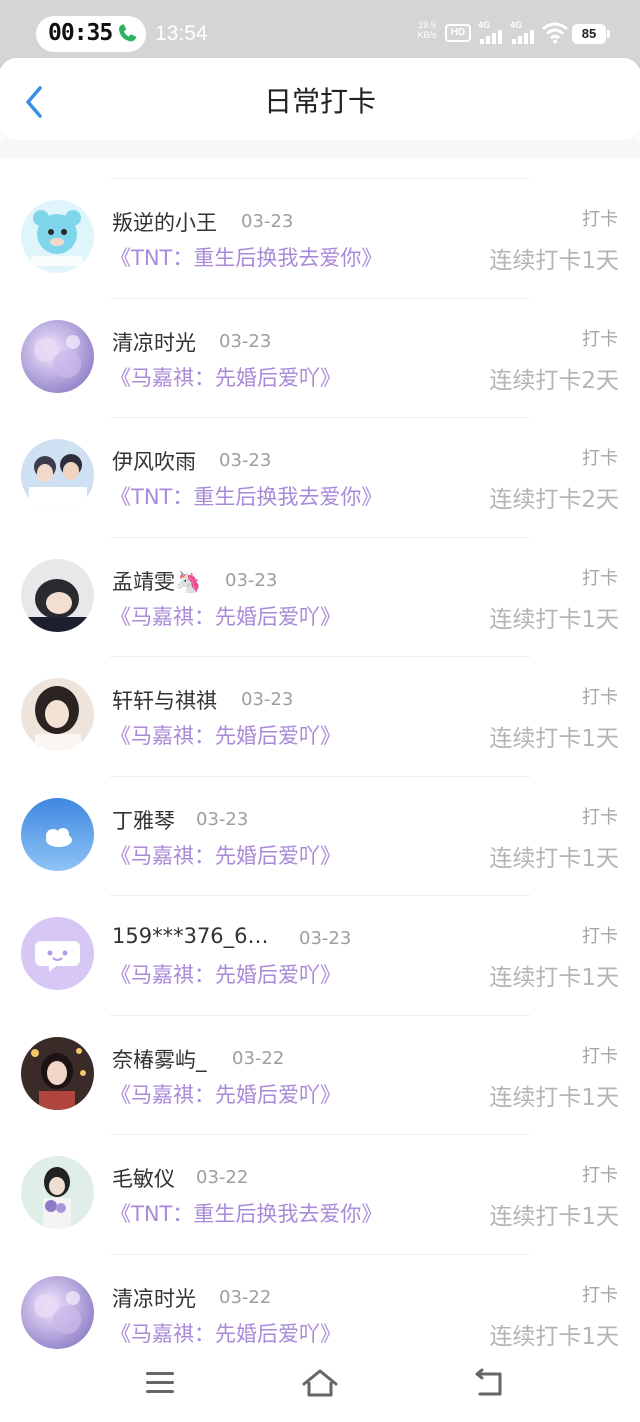  I want to click on header: 日常打卡, so click(320, 99).